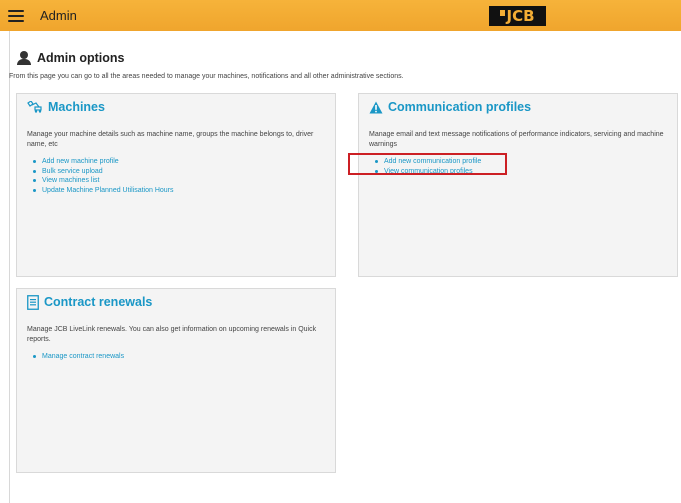 This screenshot has height=503, width=681. Describe the element at coordinates (70, 180) in the screenshot. I see `view-machines-list-link: View machines list` at that location.